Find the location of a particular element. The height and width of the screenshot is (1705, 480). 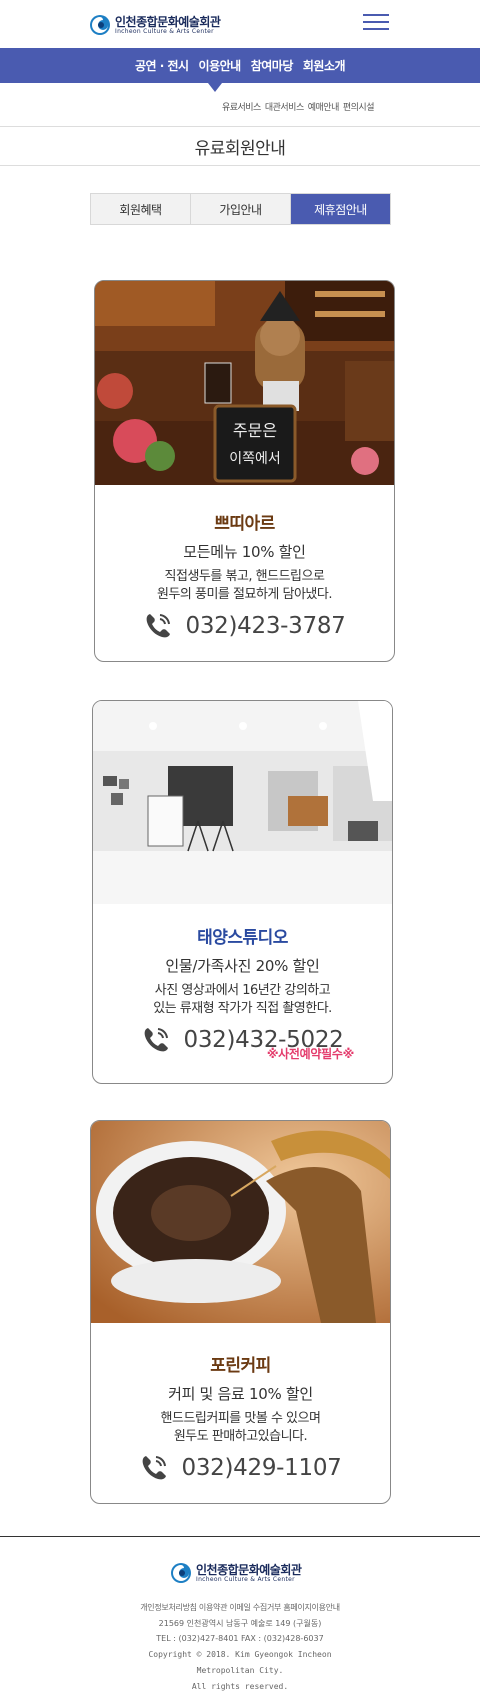

partner-description-line: 직접생두를 볶고, 핸드드립으로 is located at coordinates (244, 576).